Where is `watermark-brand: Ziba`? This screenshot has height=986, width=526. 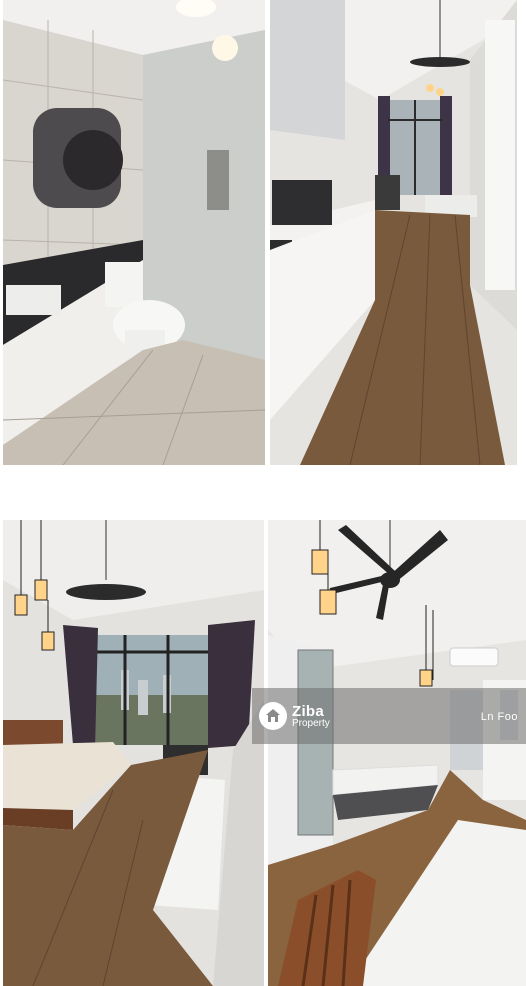 watermark-brand: Ziba is located at coordinates (308, 711).